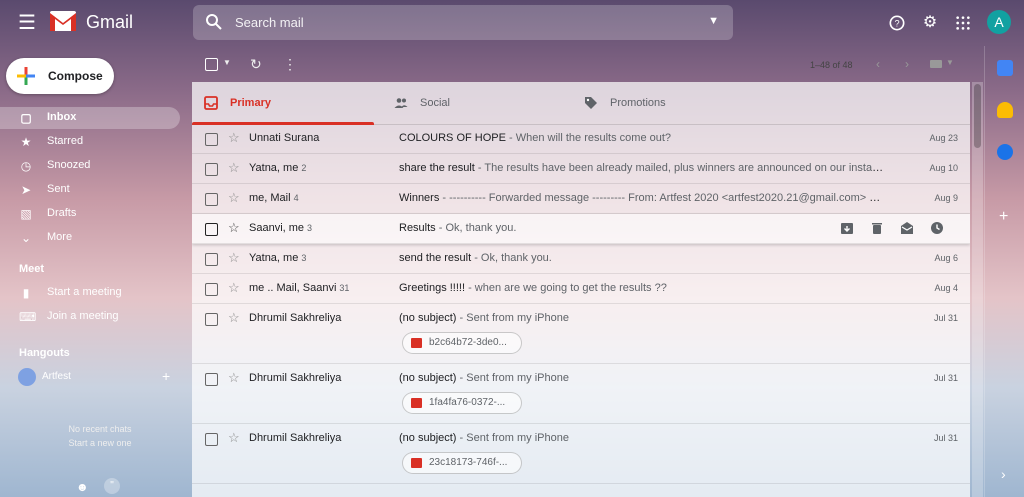  I want to click on sidebar-item-snoozed: ◷ Snoozed, so click(90, 166).